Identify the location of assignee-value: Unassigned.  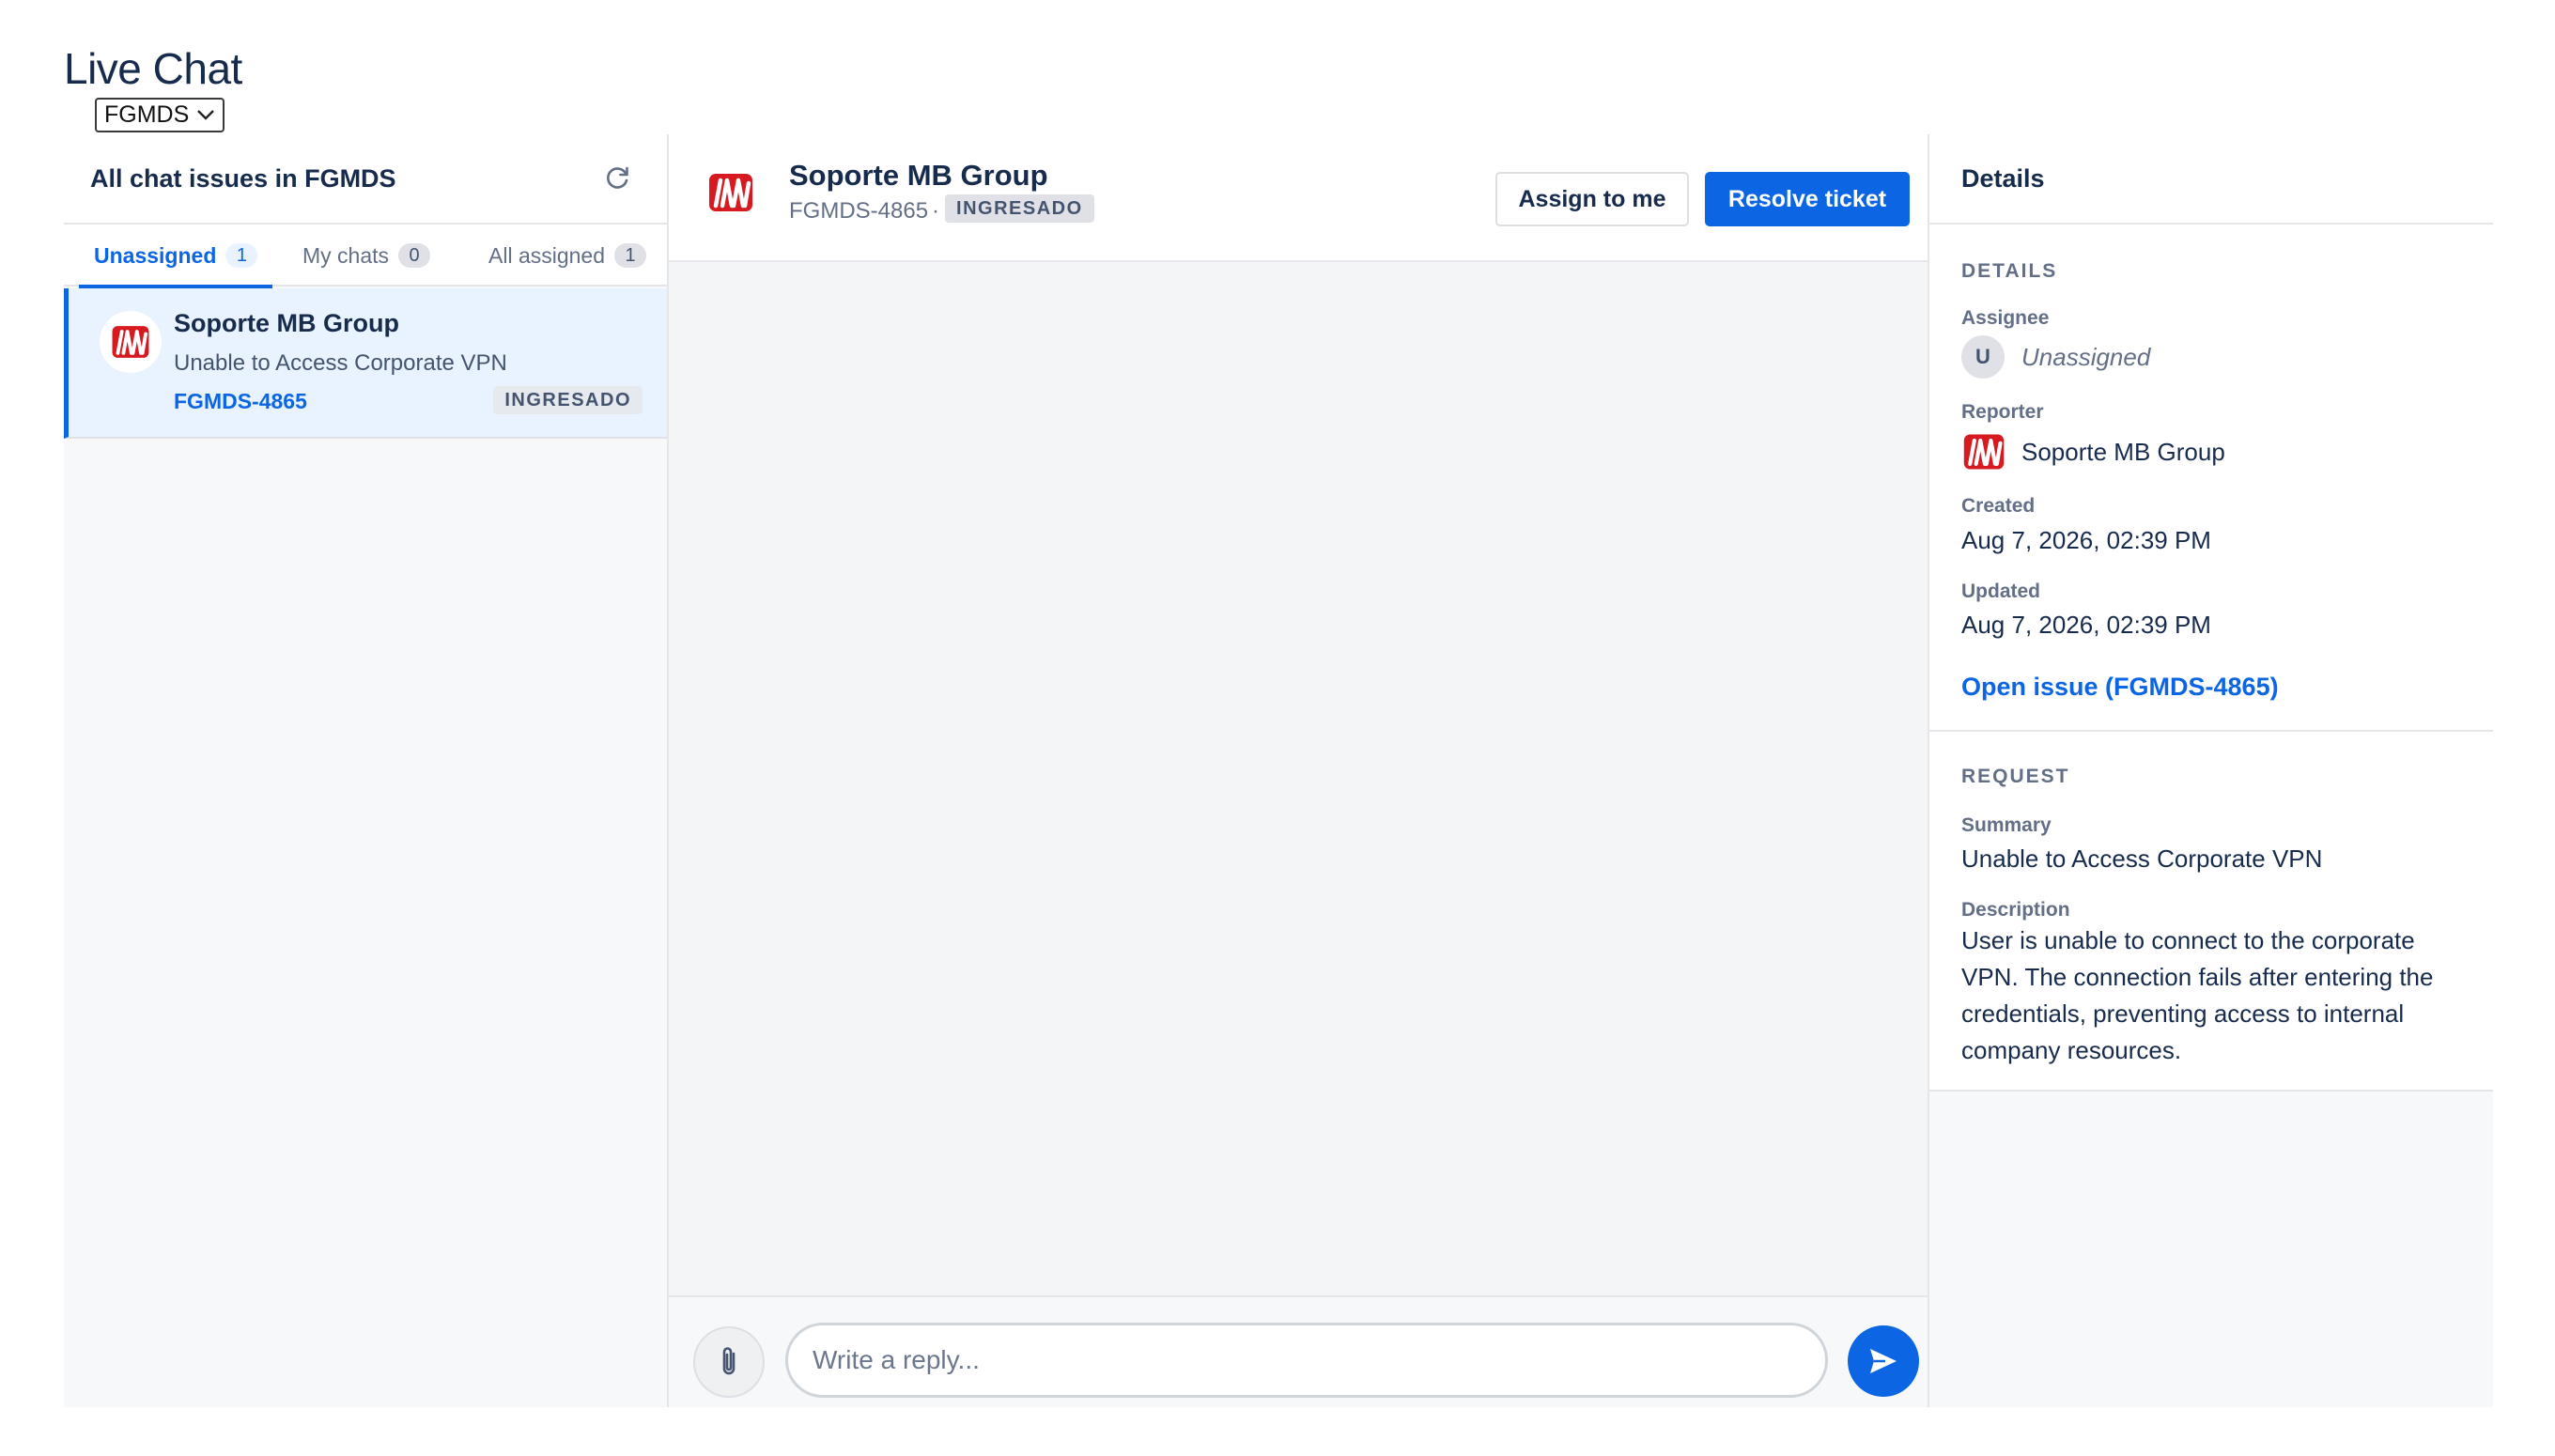
(2086, 356).